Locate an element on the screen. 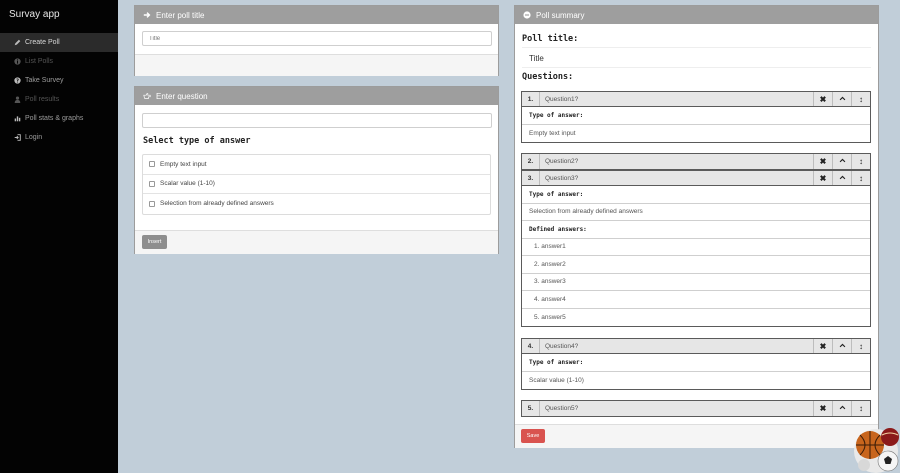  defined-answer: 2. answer2 is located at coordinates (696, 265).